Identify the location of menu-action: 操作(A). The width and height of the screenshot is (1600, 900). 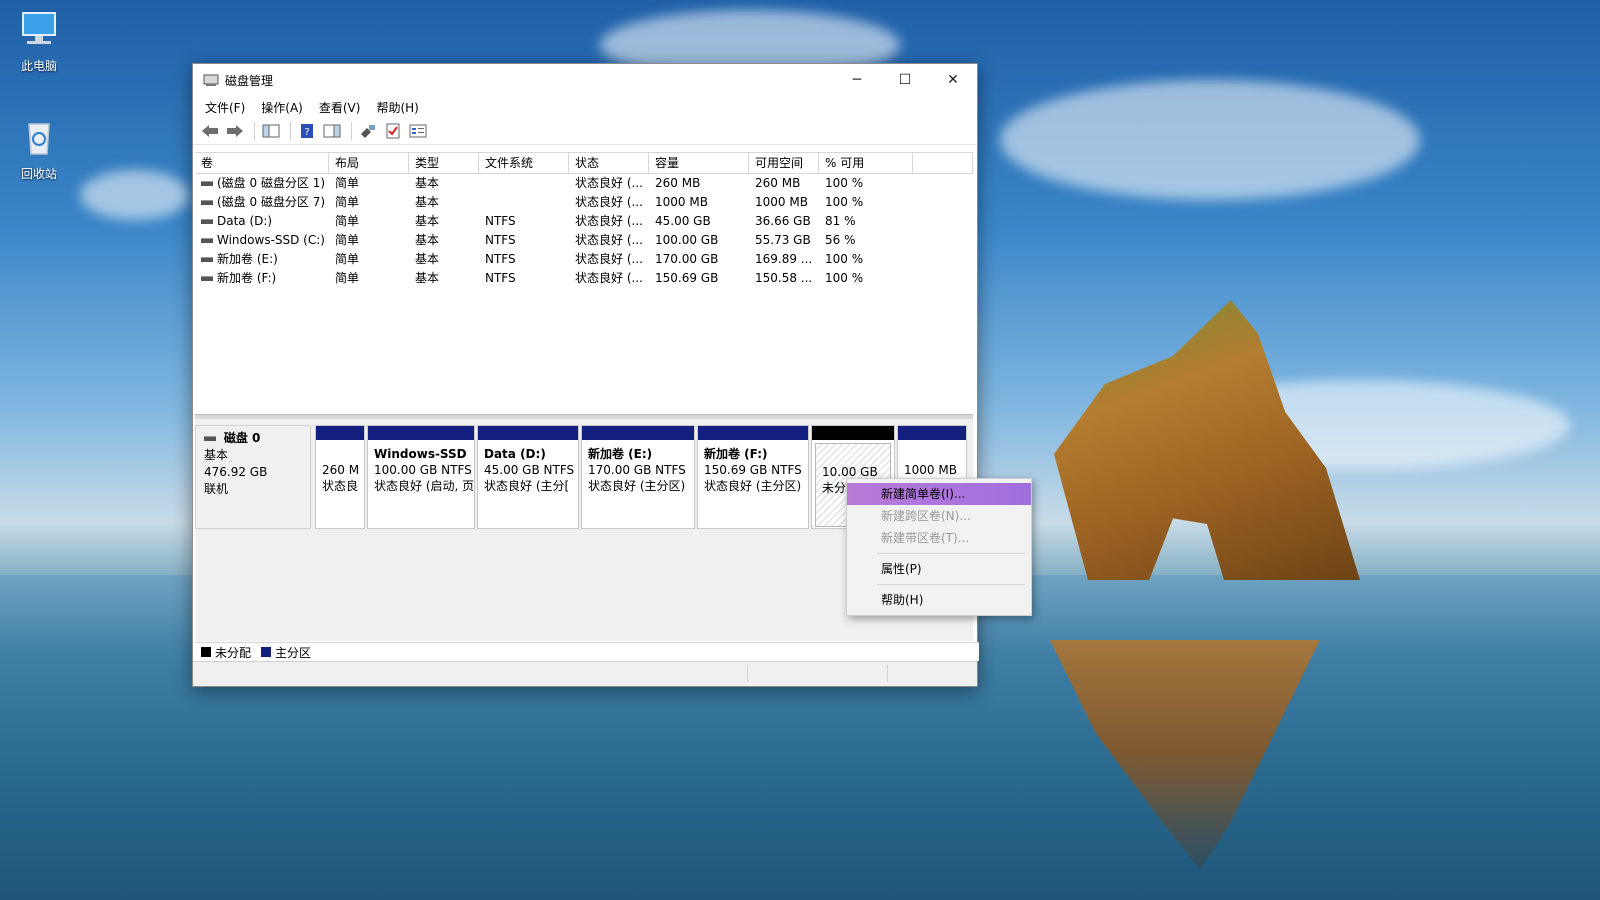
(282, 107).